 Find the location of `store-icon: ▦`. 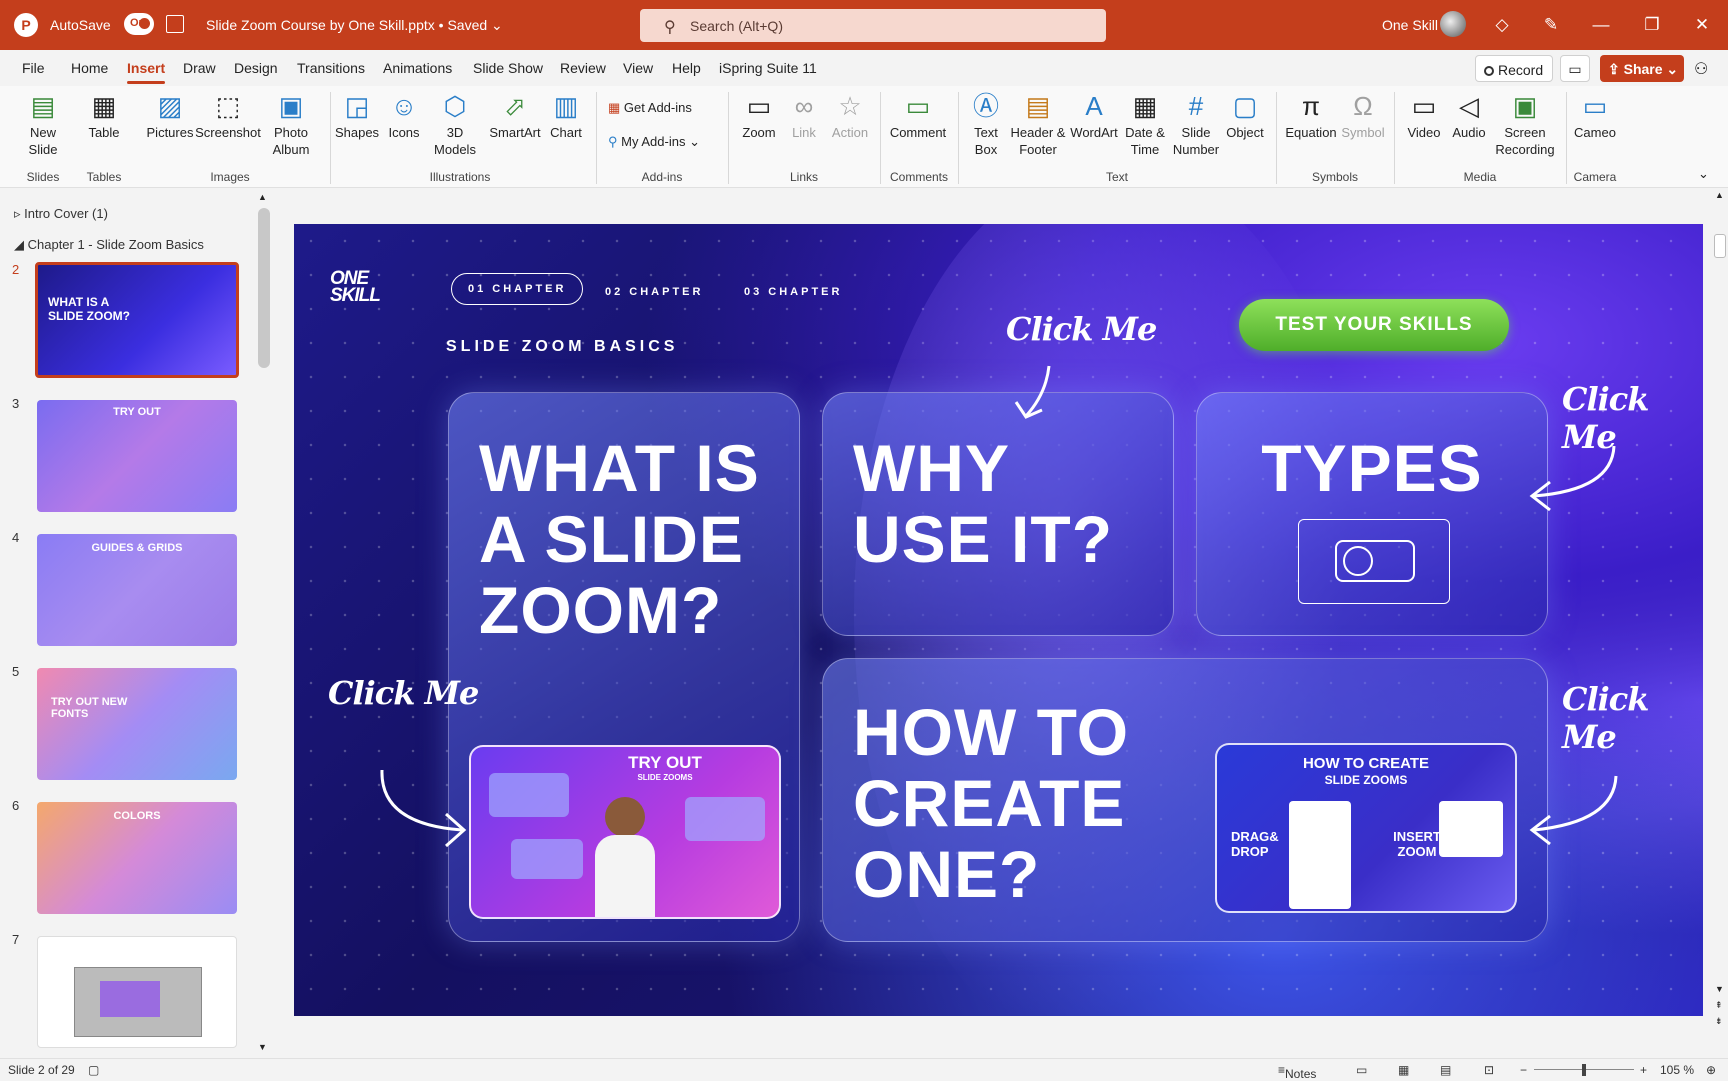

store-icon: ▦ is located at coordinates (614, 107).